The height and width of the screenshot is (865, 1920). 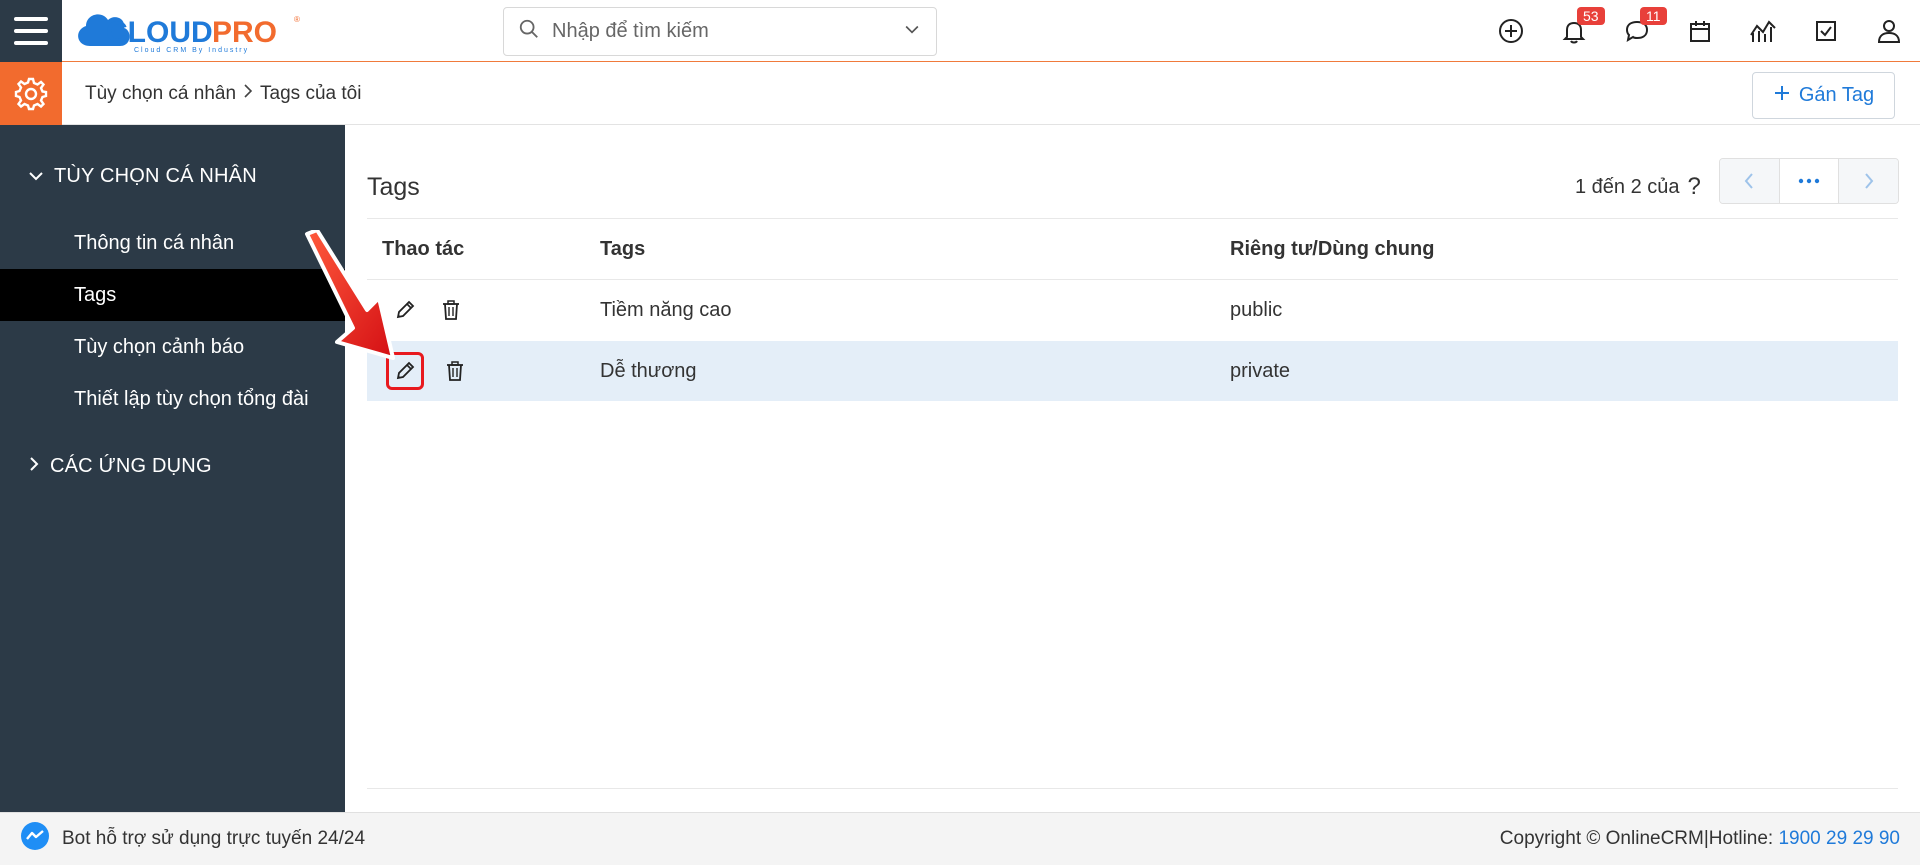 I want to click on messages-badge: 11, so click(x=1653, y=16).